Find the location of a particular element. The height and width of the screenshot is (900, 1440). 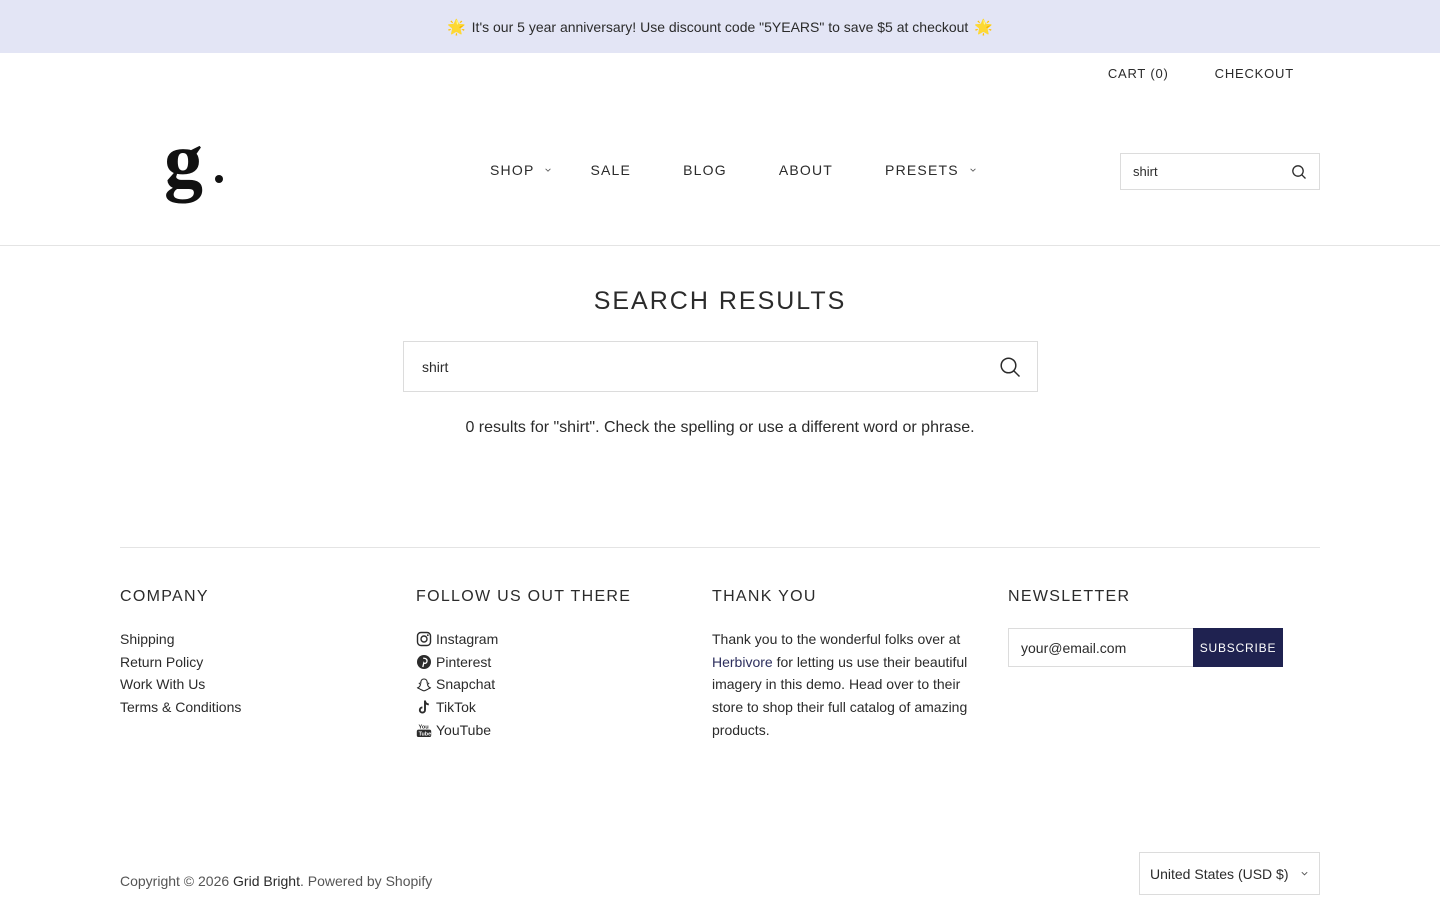

header-divider is located at coordinates (720, 245).